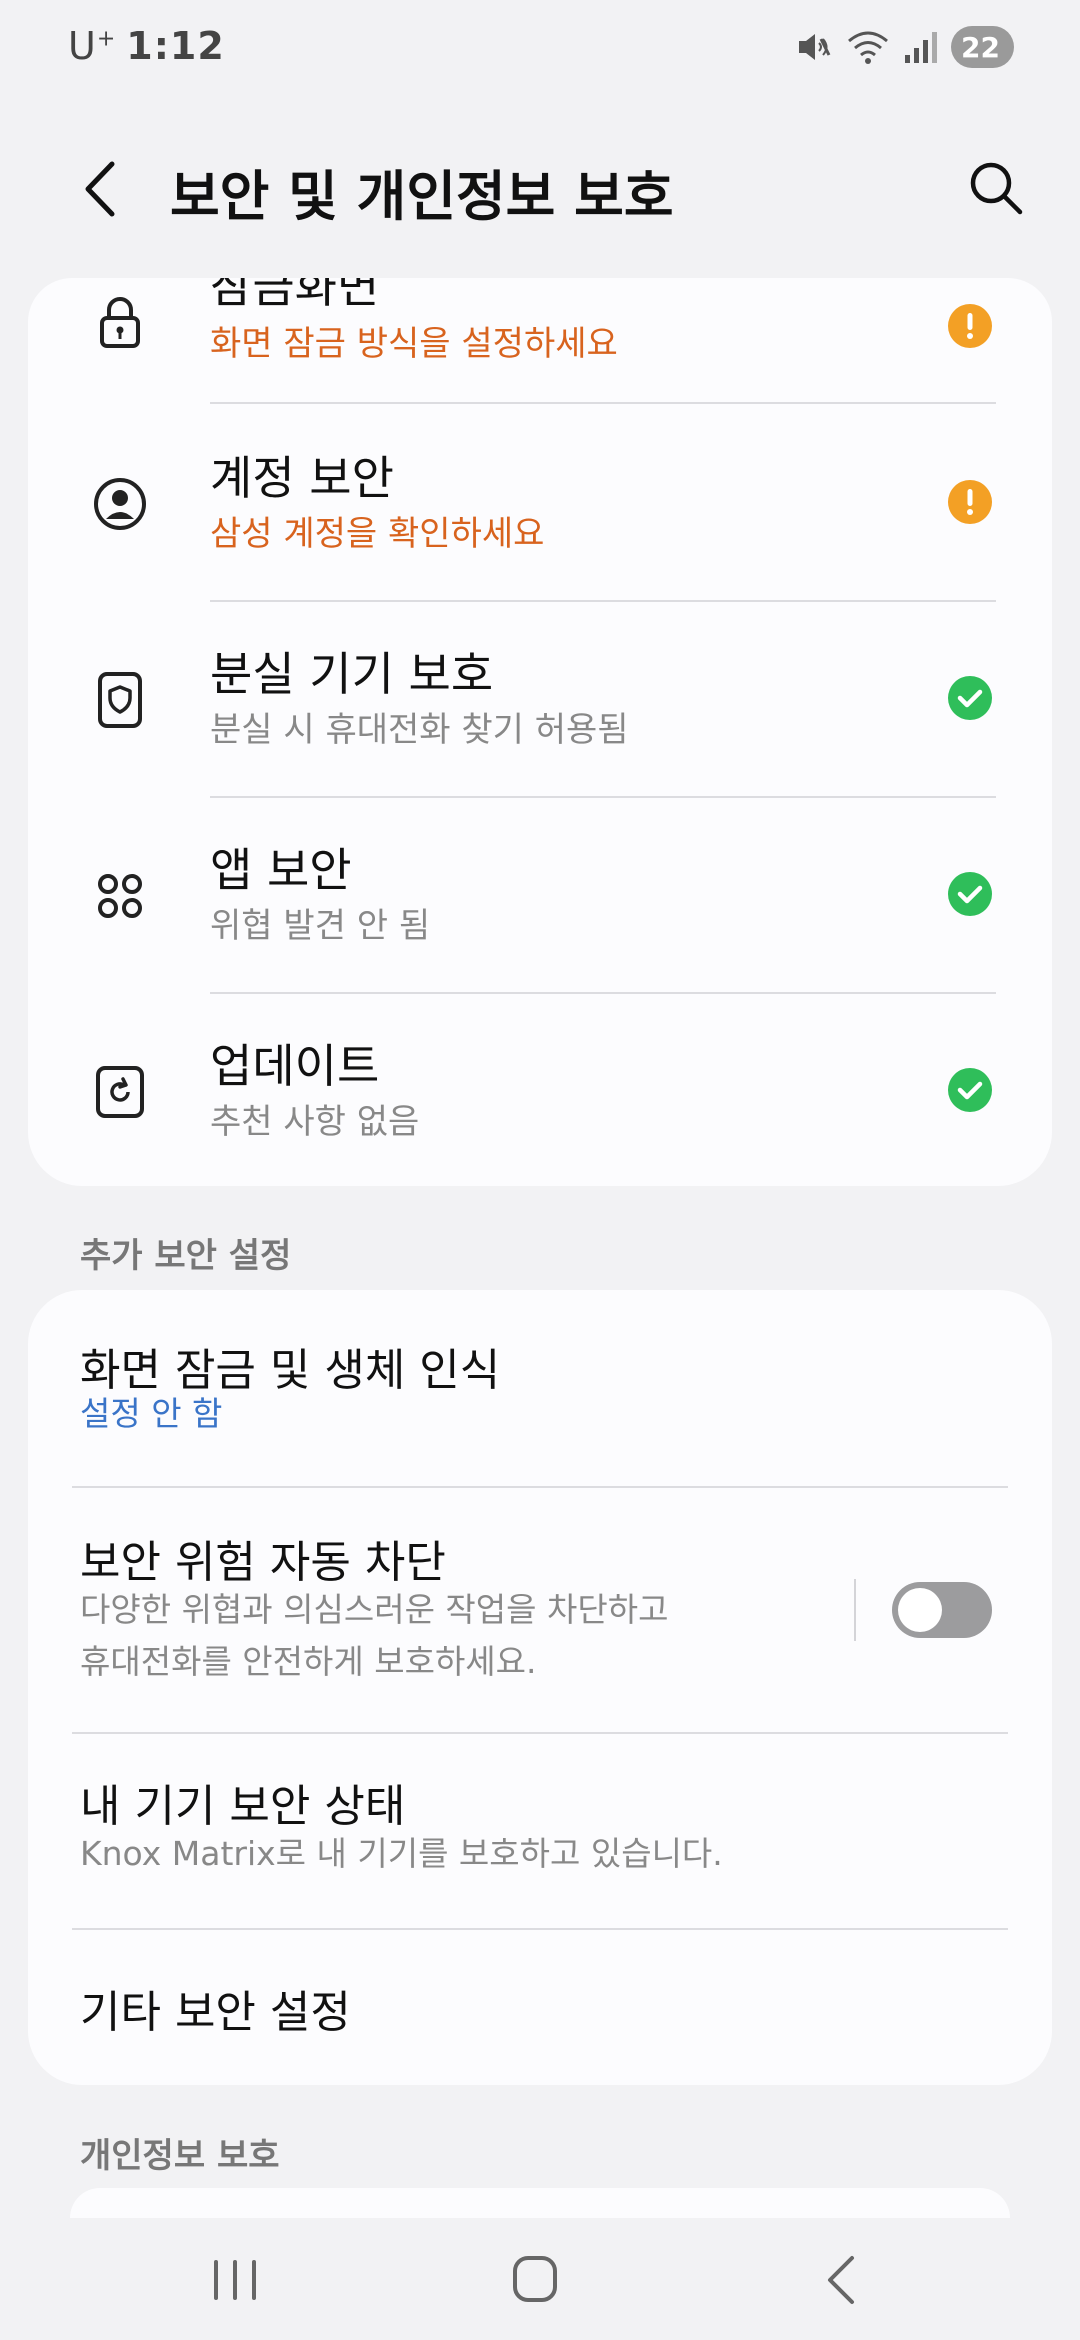 The height and width of the screenshot is (2340, 1080). Describe the element at coordinates (540, 698) in the screenshot. I see `list-item-lost-device: 분실 기기 보호 분실 시 휴대전화 찾기 허용됨` at that location.